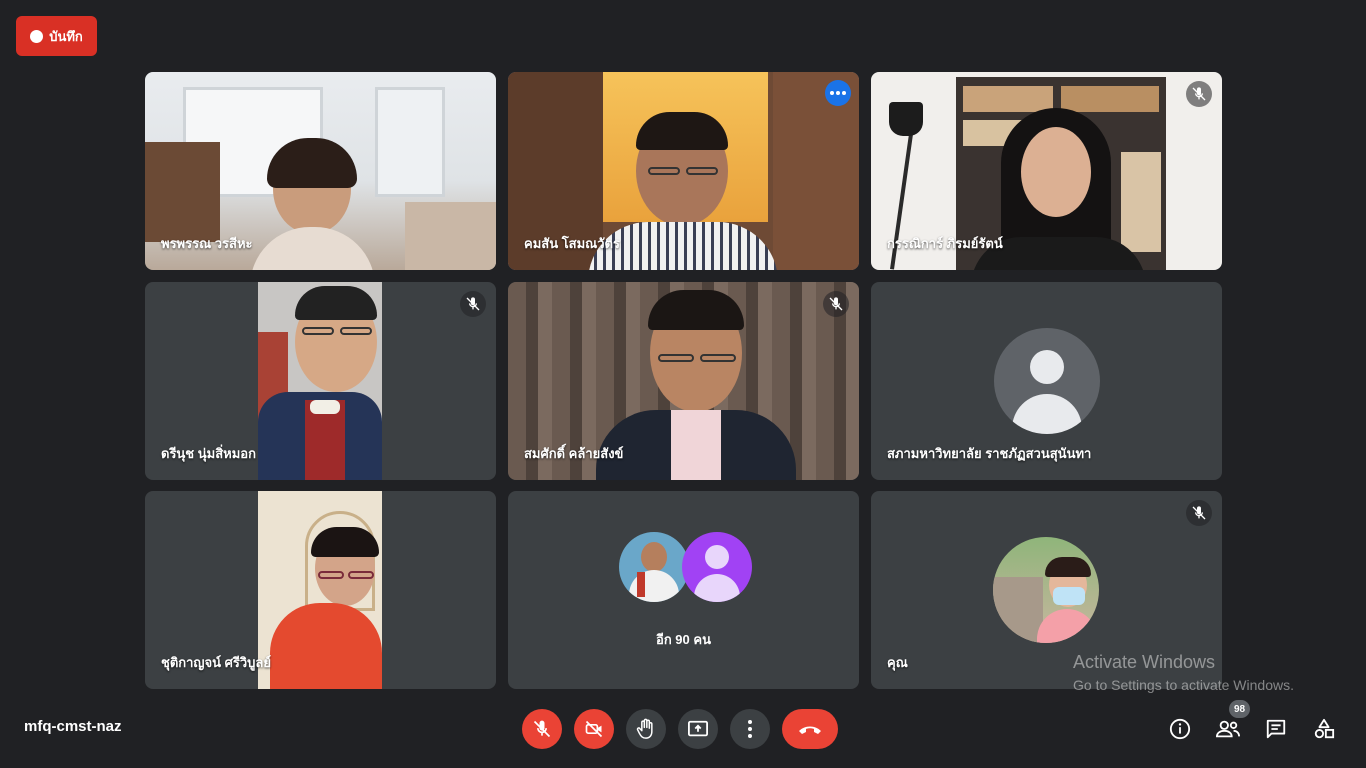 This screenshot has width=1366, height=768. I want to click on meeting-code: mfq-cmst-naz, so click(73, 726).